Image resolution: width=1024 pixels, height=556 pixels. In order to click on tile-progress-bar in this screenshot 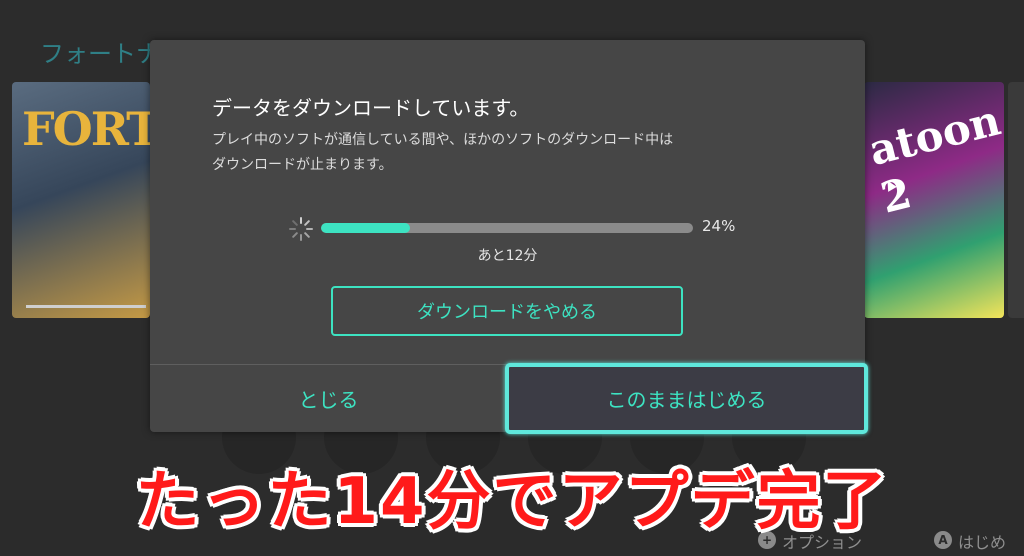, I will do `click(86, 306)`.